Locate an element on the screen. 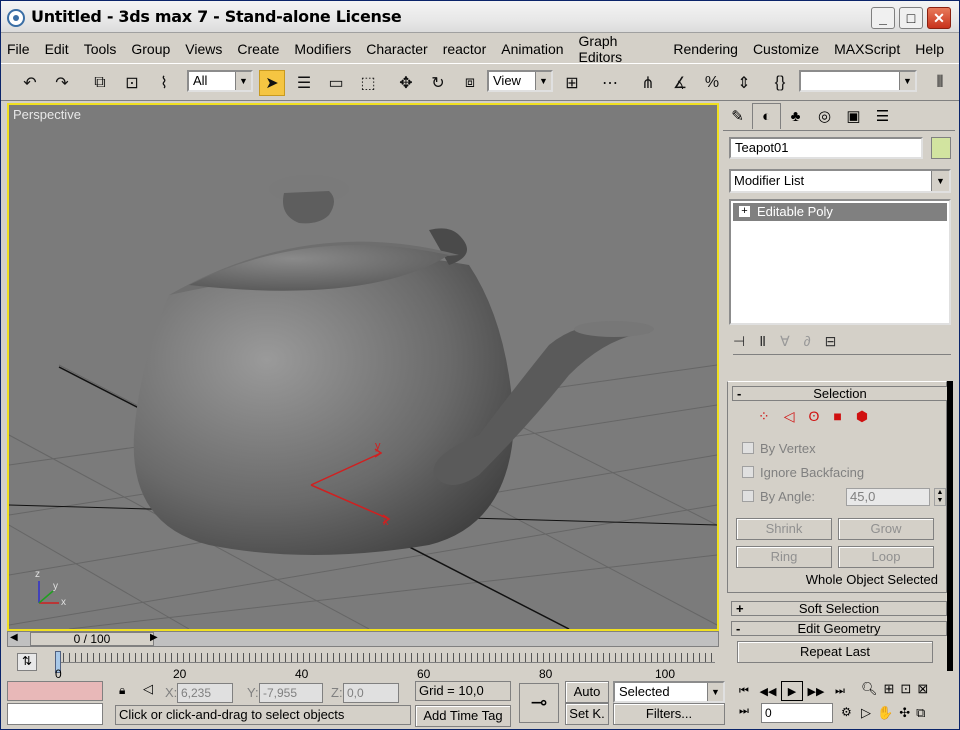 The height and width of the screenshot is (730, 960). maxscript-input-mini is located at coordinates (55, 714).